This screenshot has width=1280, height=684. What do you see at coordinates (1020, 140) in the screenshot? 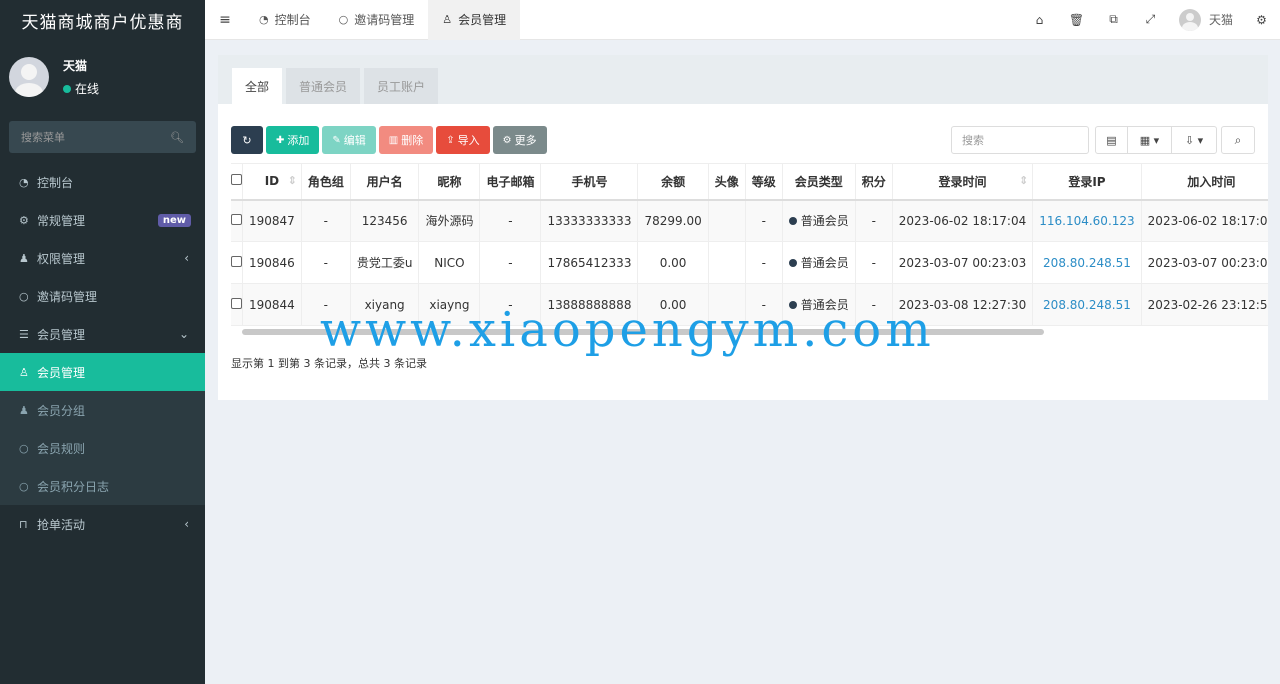
I see `table-search-input: 搜索` at bounding box center [1020, 140].